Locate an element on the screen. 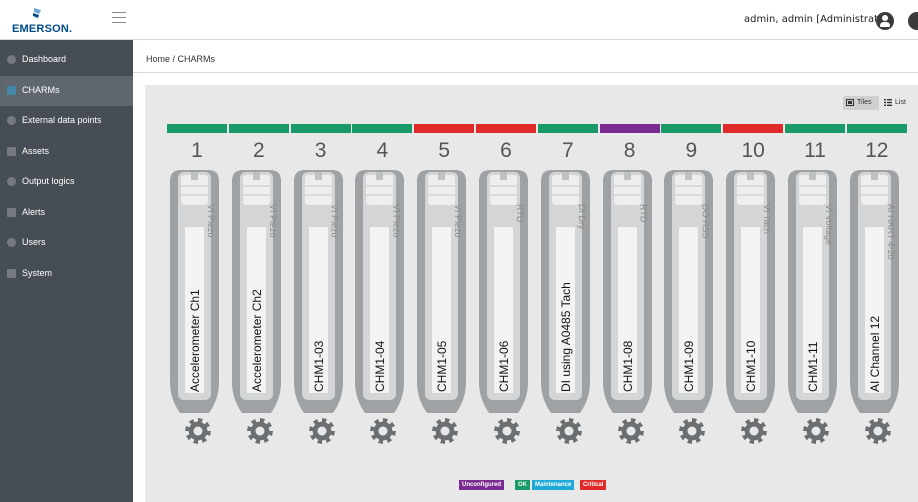 This screenshot has height=502, width=918. sidebar-item-label: Output logics is located at coordinates (48, 181).